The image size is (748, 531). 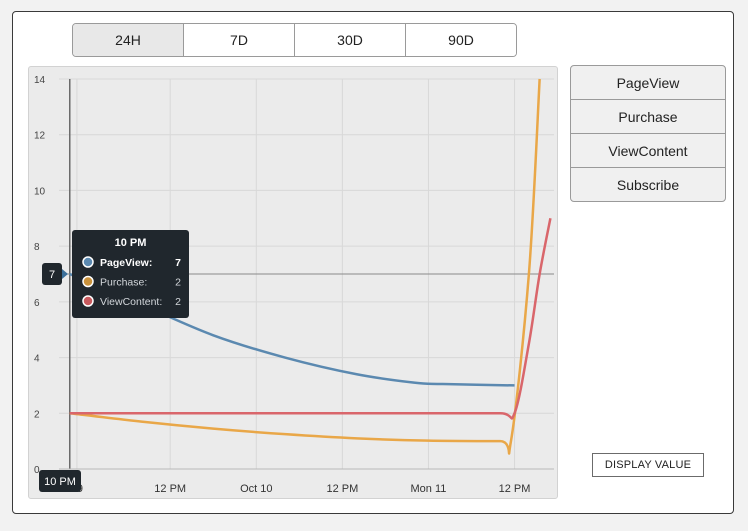 What do you see at coordinates (648, 465) in the screenshot?
I see `display-value-button: DISPLAY VALUE` at bounding box center [648, 465].